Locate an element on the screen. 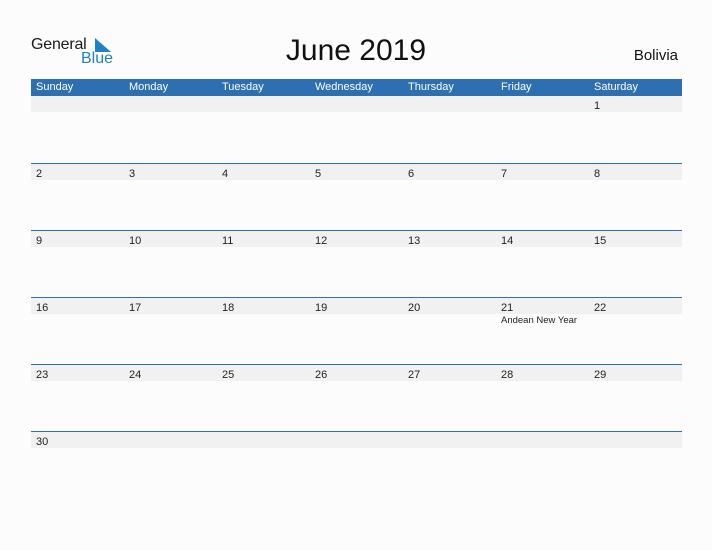 The width and height of the screenshot is (712, 550). weekday-wednesday: Wednesday is located at coordinates (344, 87).